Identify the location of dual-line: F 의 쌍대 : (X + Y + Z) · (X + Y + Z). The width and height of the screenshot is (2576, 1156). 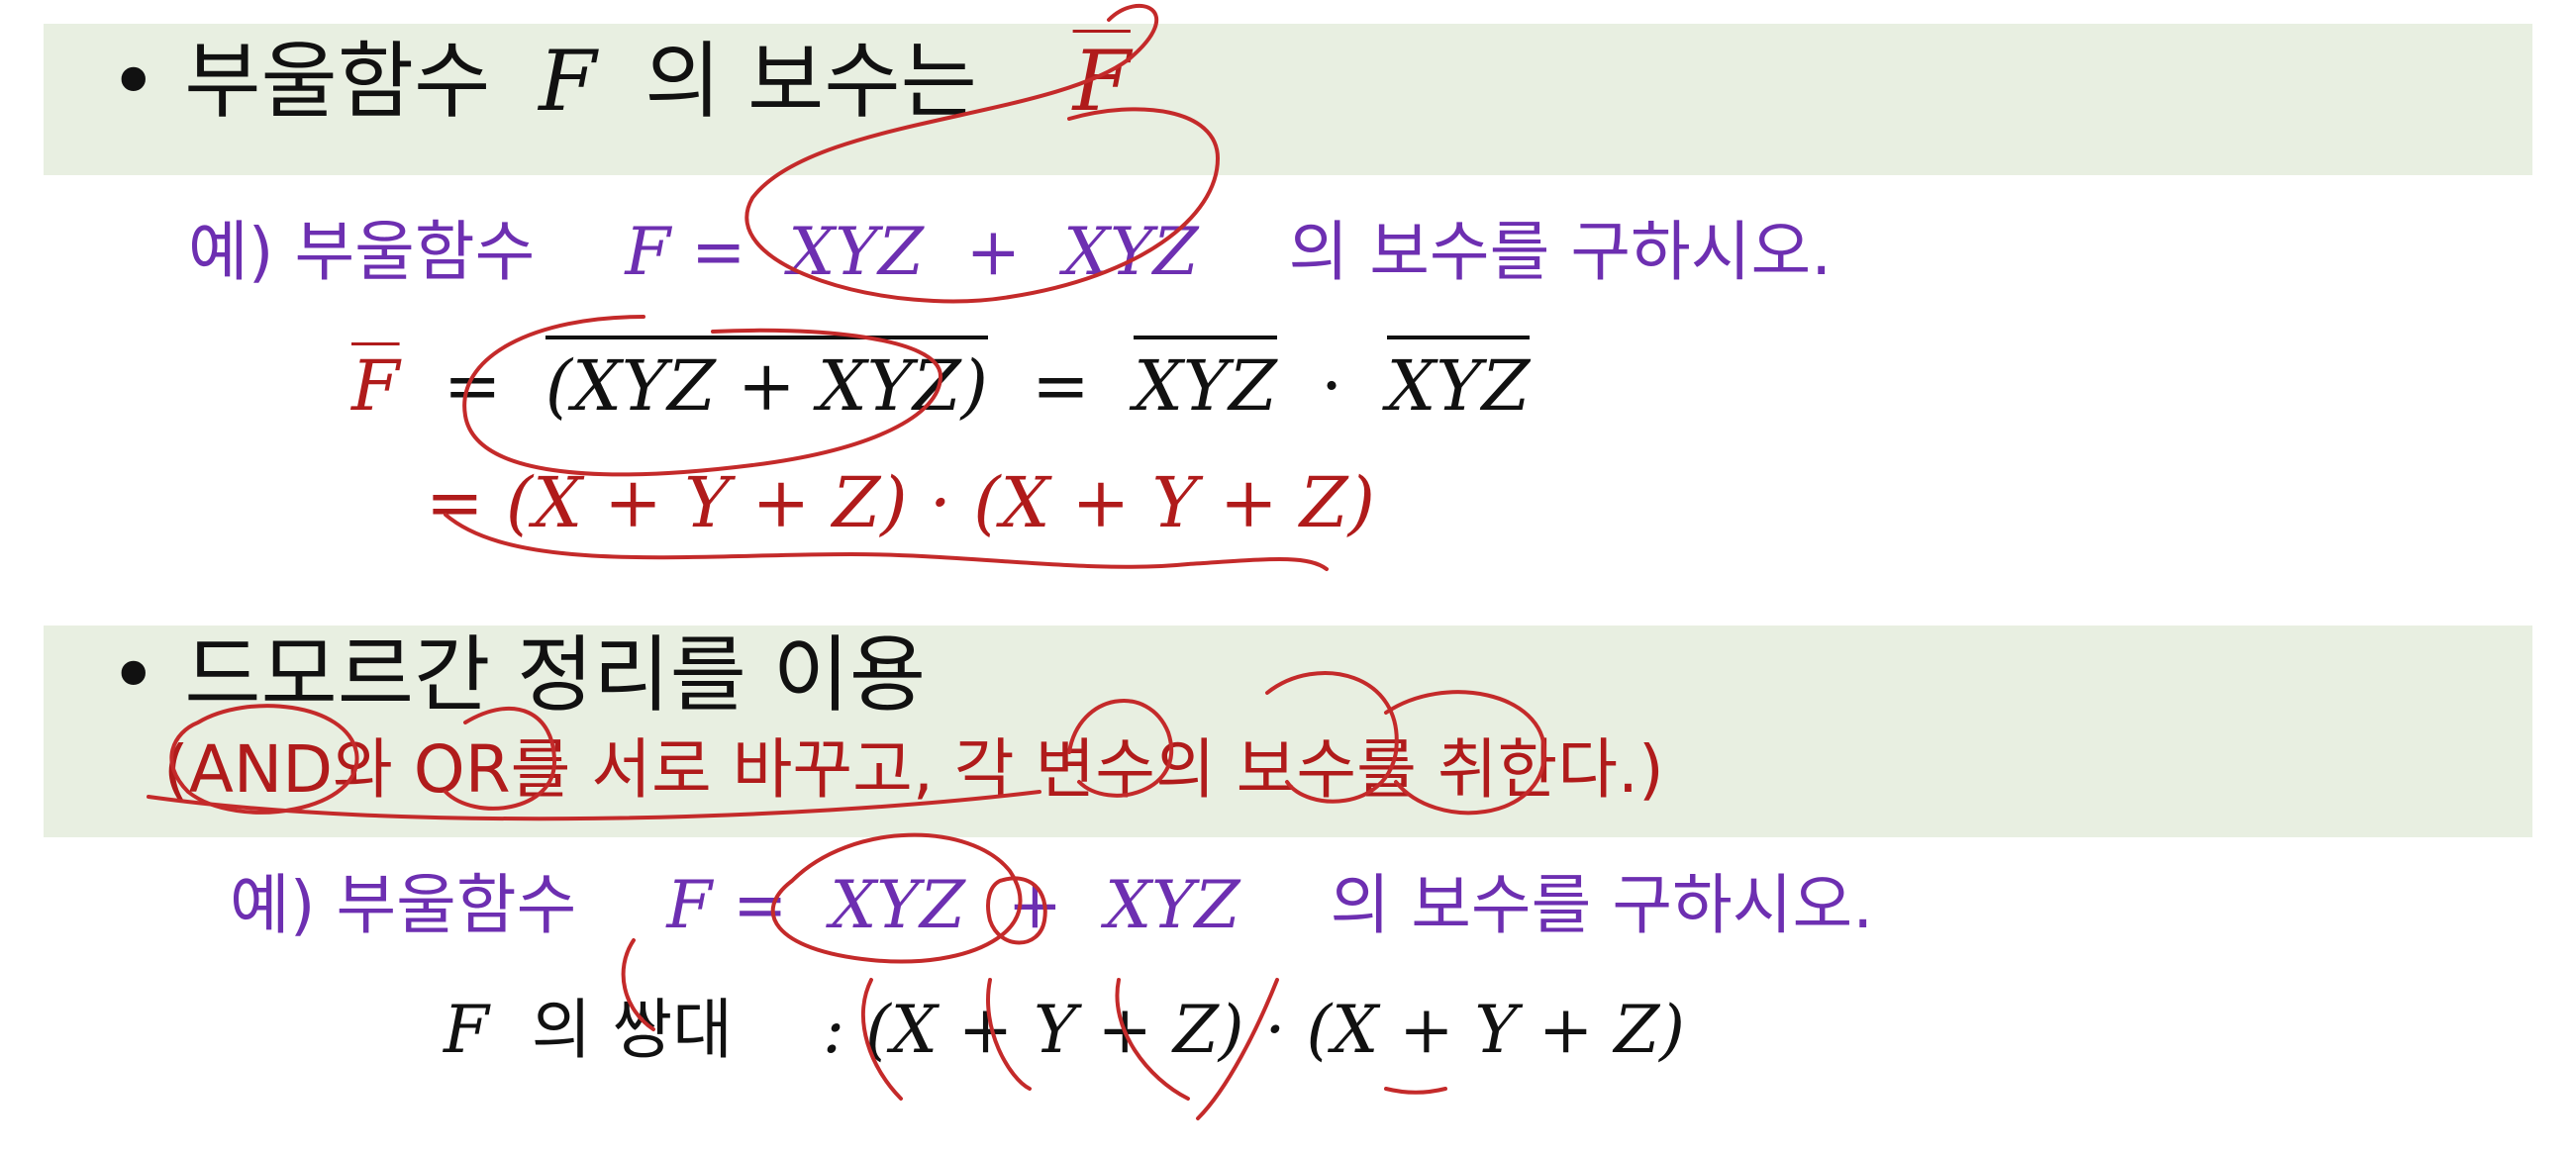
(1064, 1030).